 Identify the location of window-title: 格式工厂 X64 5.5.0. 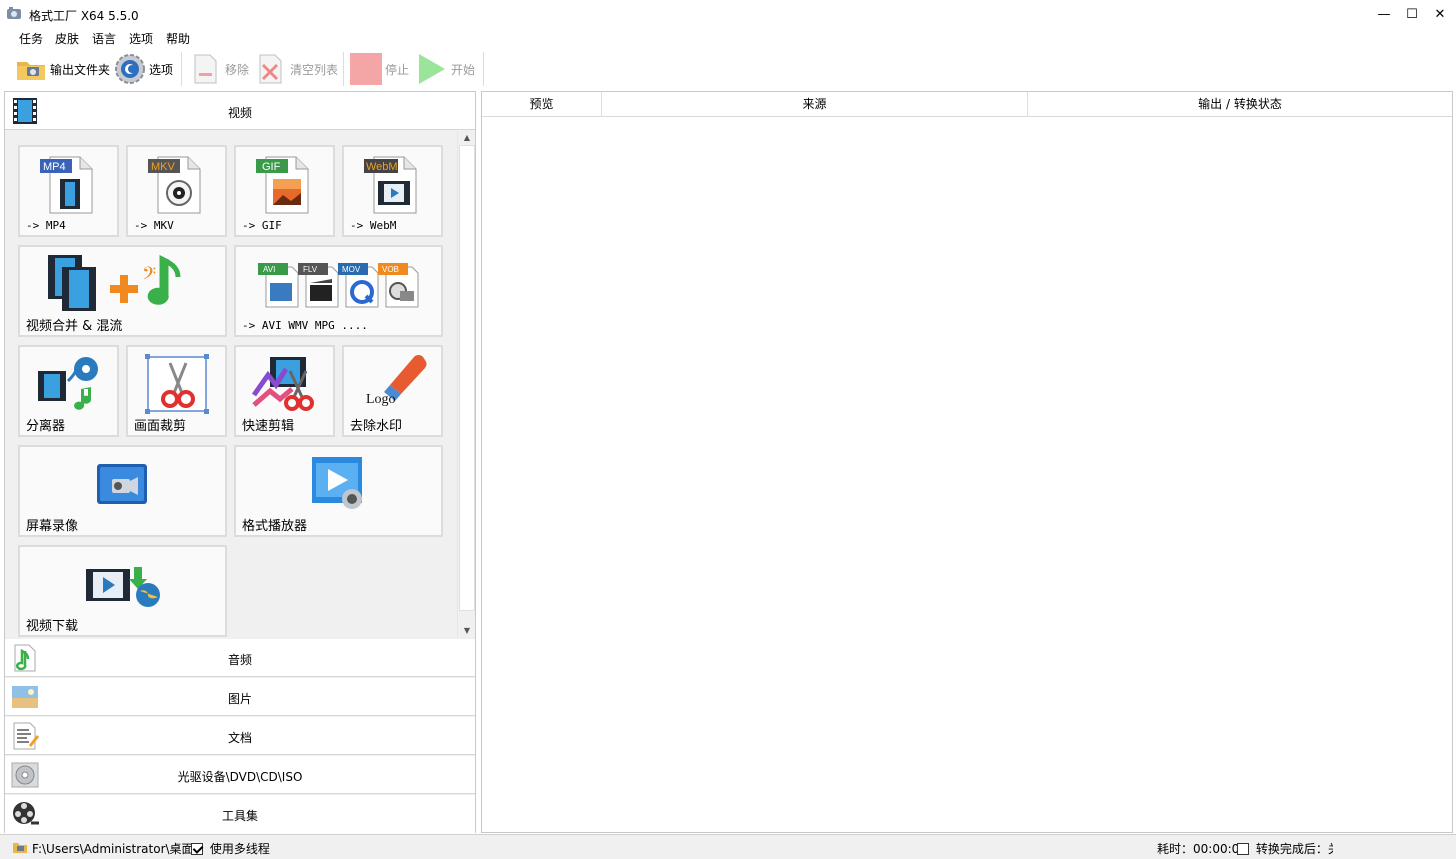
(84, 16).